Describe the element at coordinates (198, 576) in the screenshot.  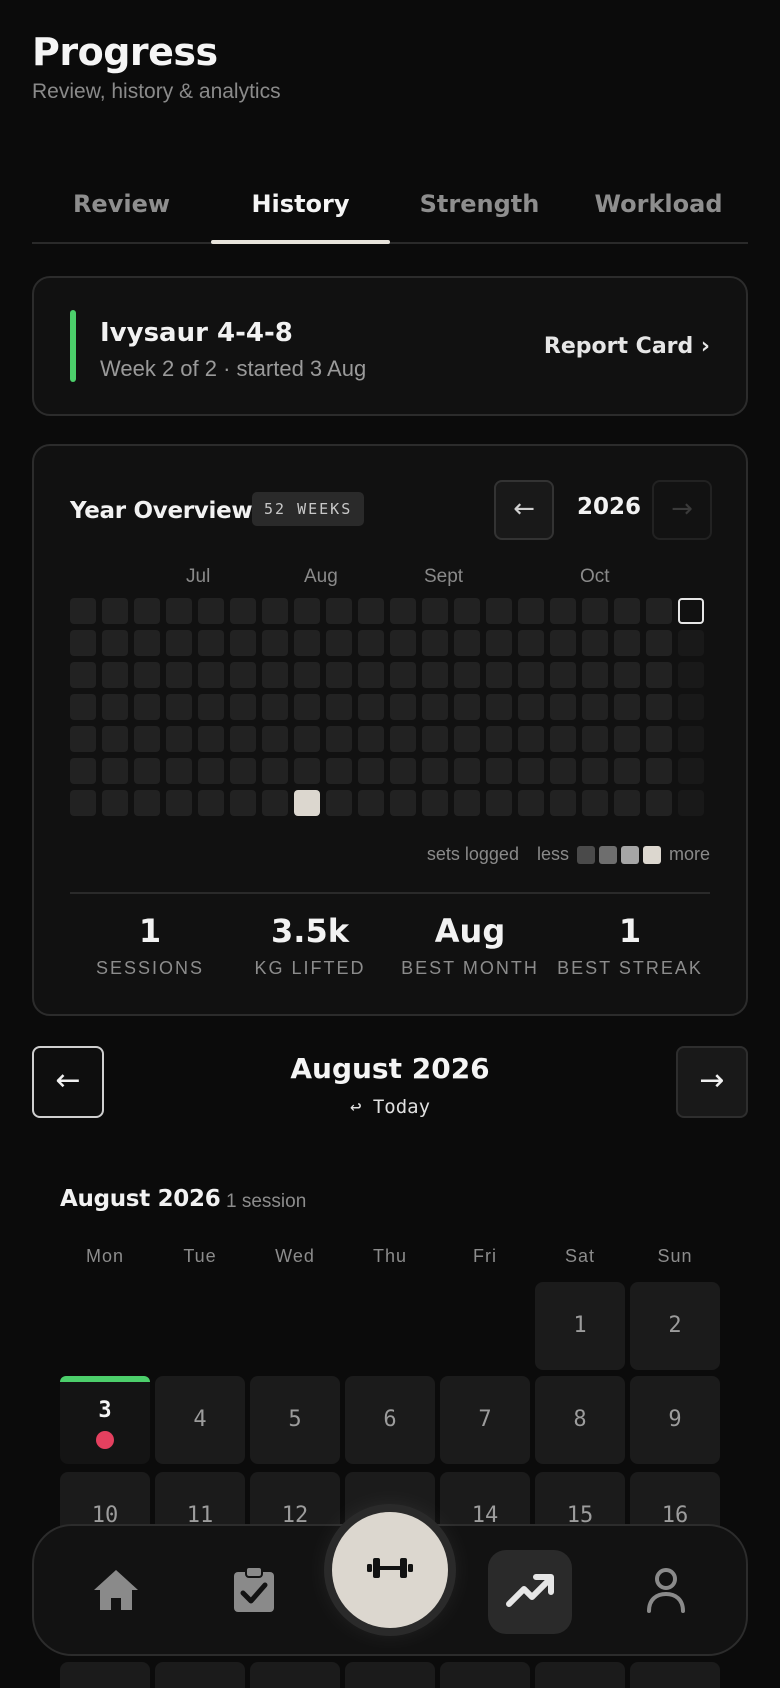
I see `month-label-jul: Jul` at that location.